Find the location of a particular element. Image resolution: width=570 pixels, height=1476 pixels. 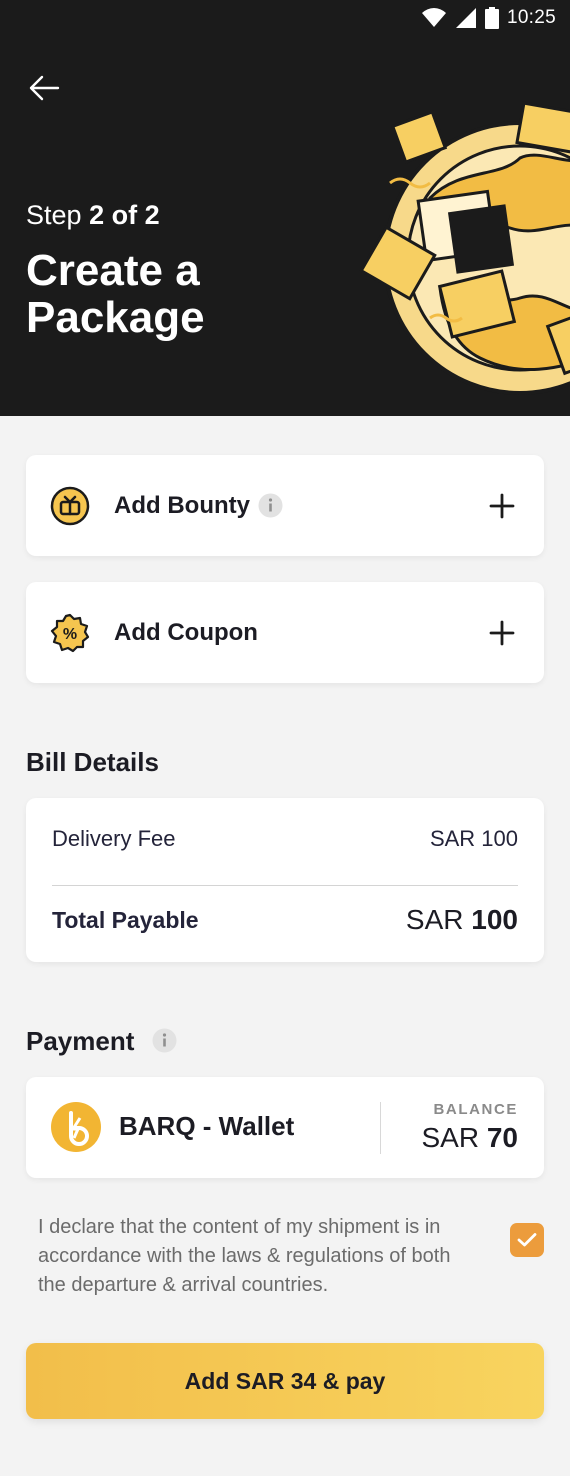

coupon-percent-icon: % is located at coordinates (70, 632).